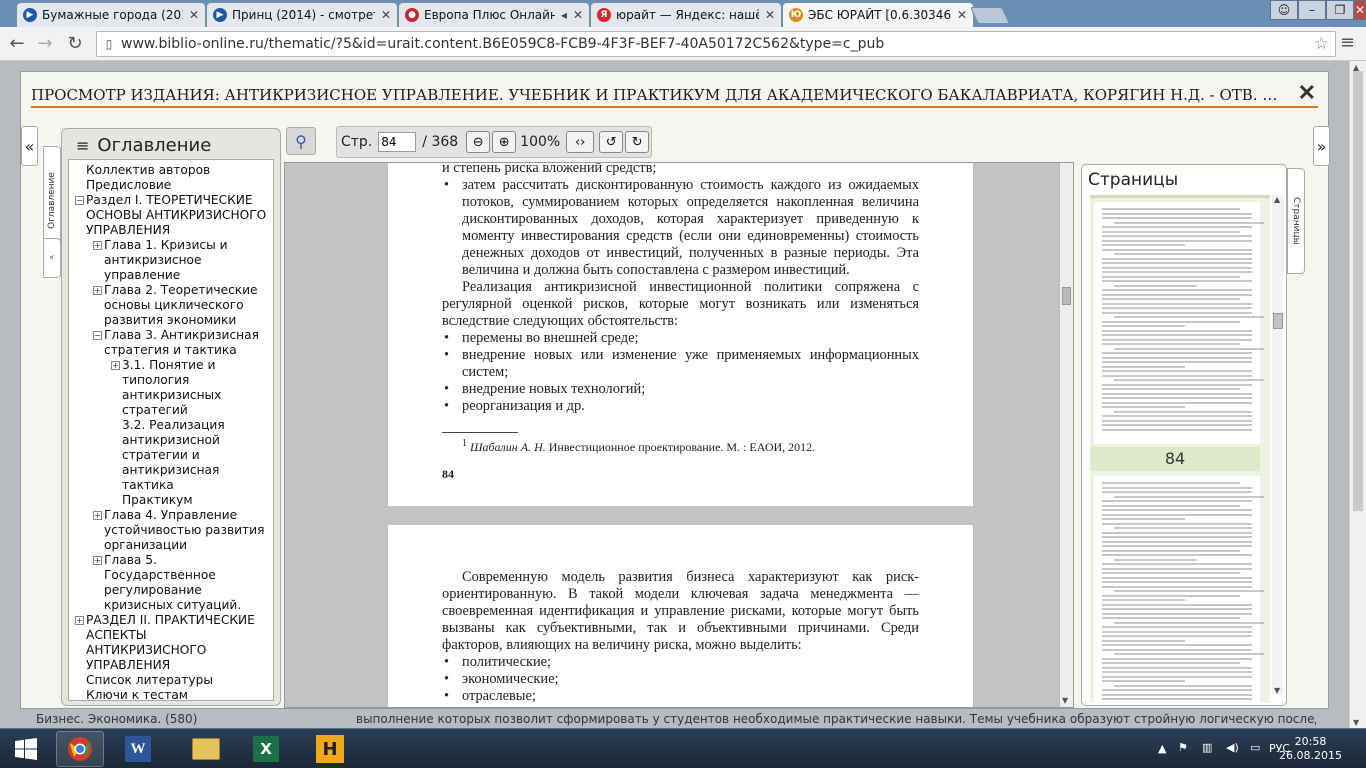 The width and height of the screenshot is (1366, 768). I want to click on new-tab-button, so click(990, 15).